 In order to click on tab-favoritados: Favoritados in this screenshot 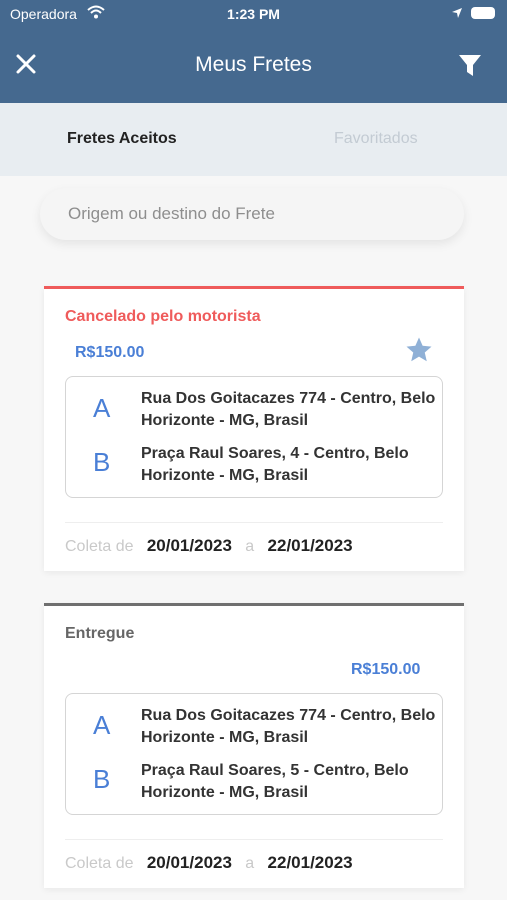, I will do `click(376, 139)`.